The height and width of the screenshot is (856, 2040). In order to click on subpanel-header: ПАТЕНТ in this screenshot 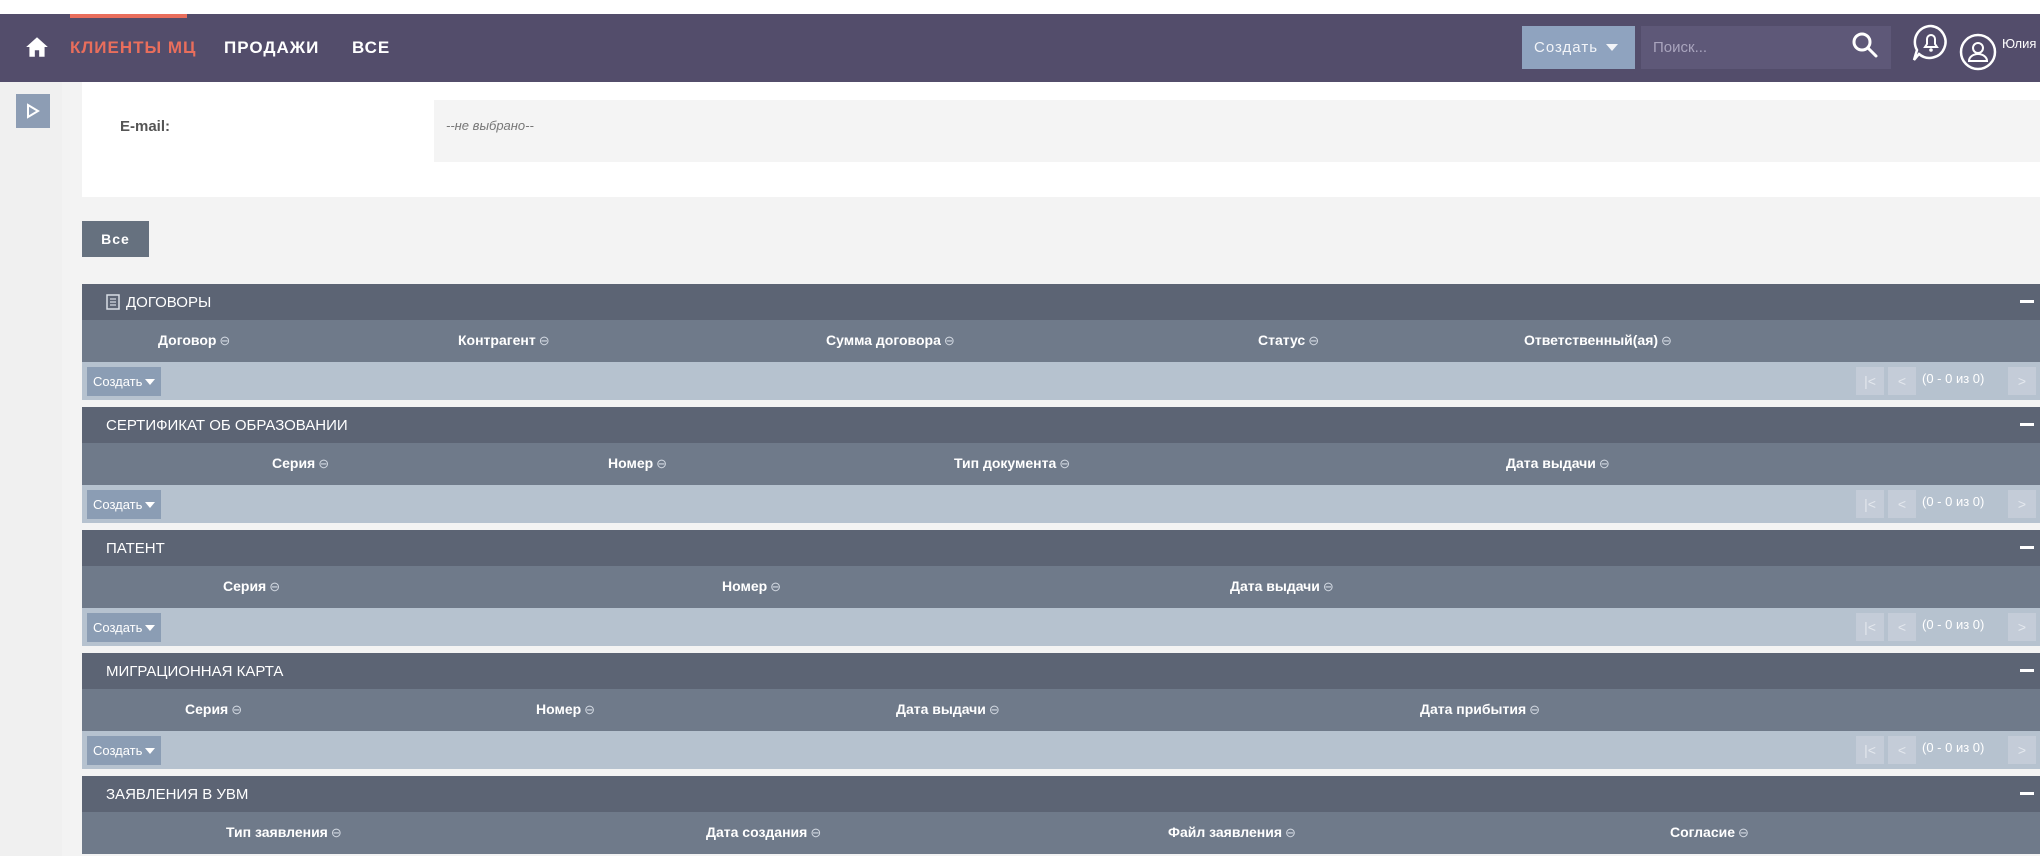, I will do `click(1061, 548)`.